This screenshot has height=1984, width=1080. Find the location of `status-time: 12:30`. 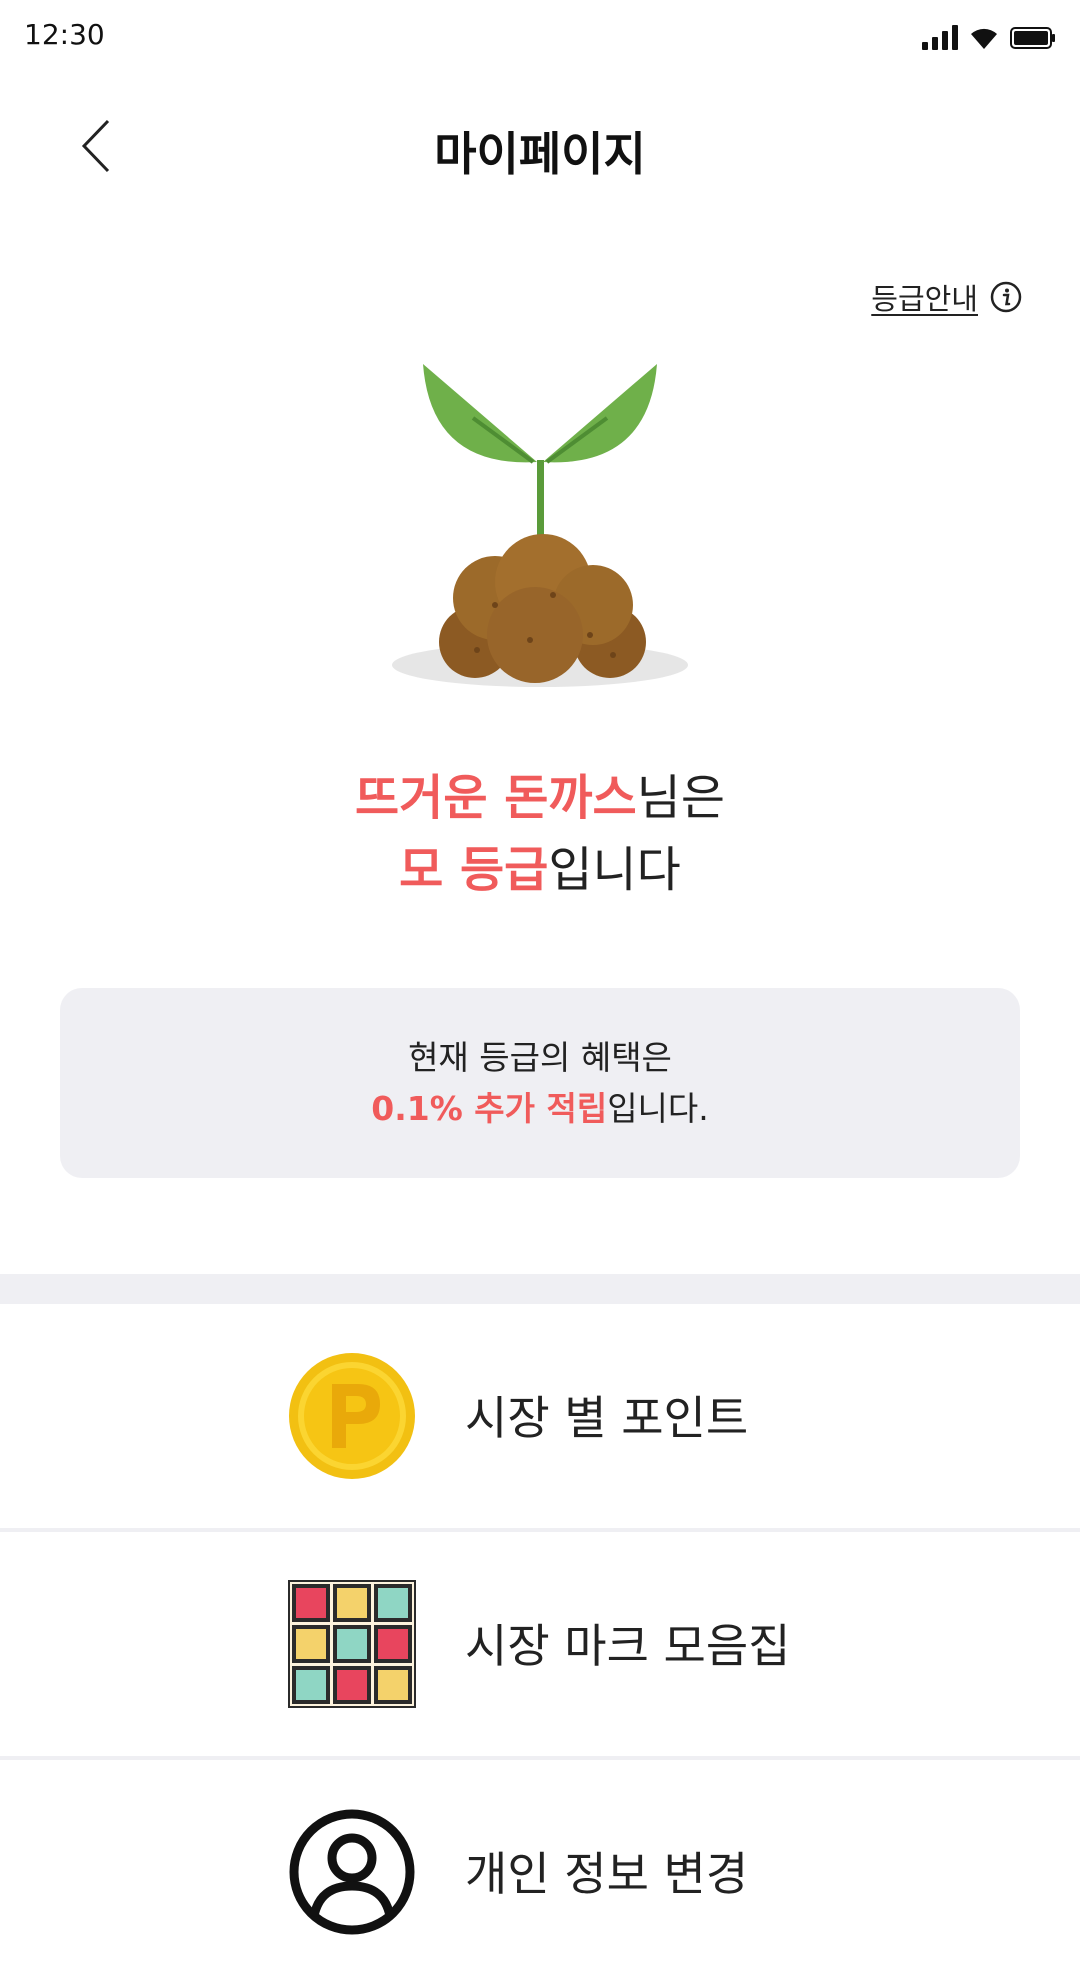

status-time: 12:30 is located at coordinates (64, 34).